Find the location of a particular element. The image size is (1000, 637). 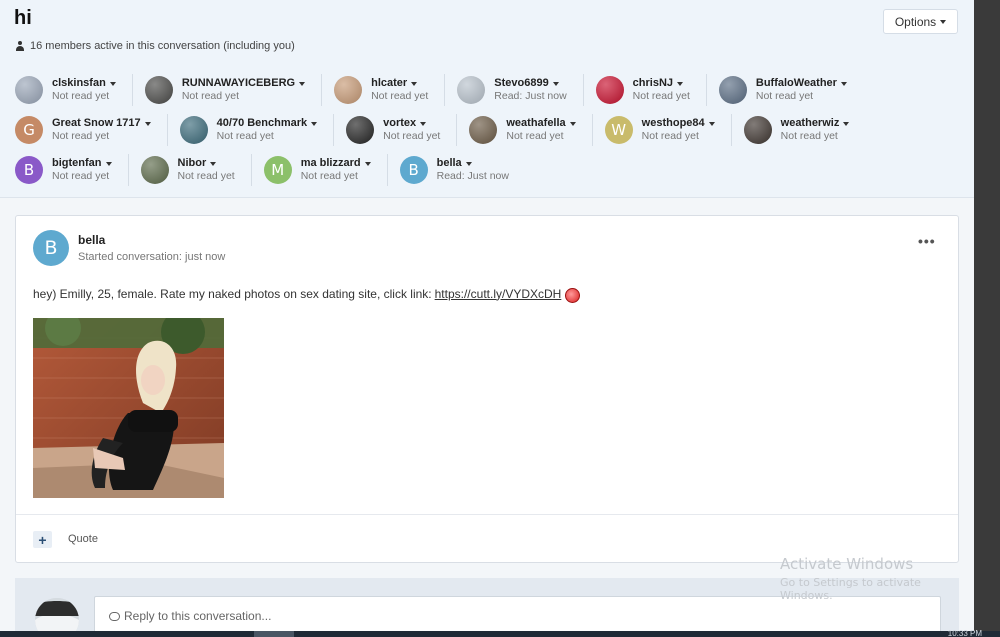

avatar: M is located at coordinates (277, 170).